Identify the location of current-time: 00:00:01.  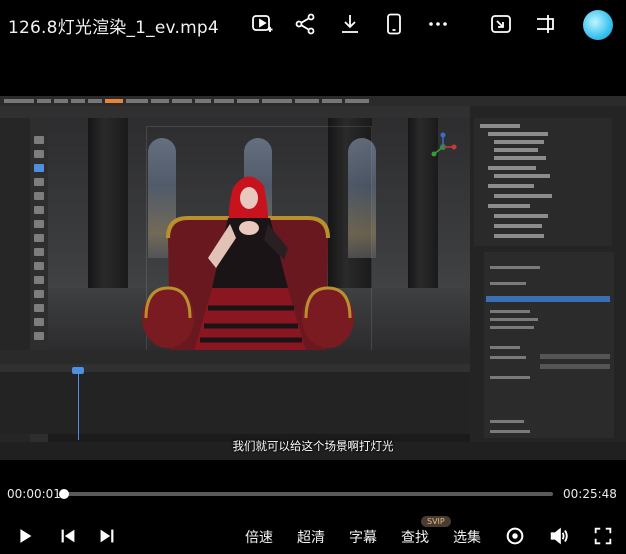
(34, 494).